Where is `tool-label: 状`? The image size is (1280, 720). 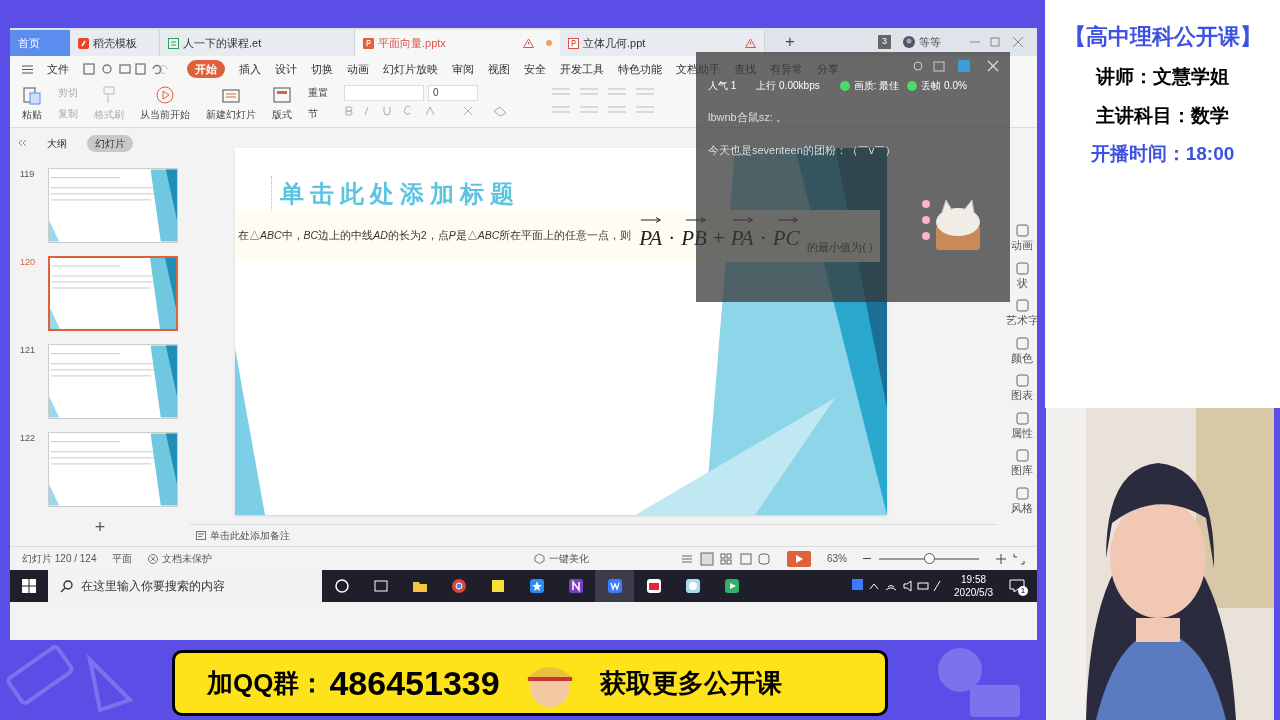
tool-label: 状 is located at coordinates (1022, 283).